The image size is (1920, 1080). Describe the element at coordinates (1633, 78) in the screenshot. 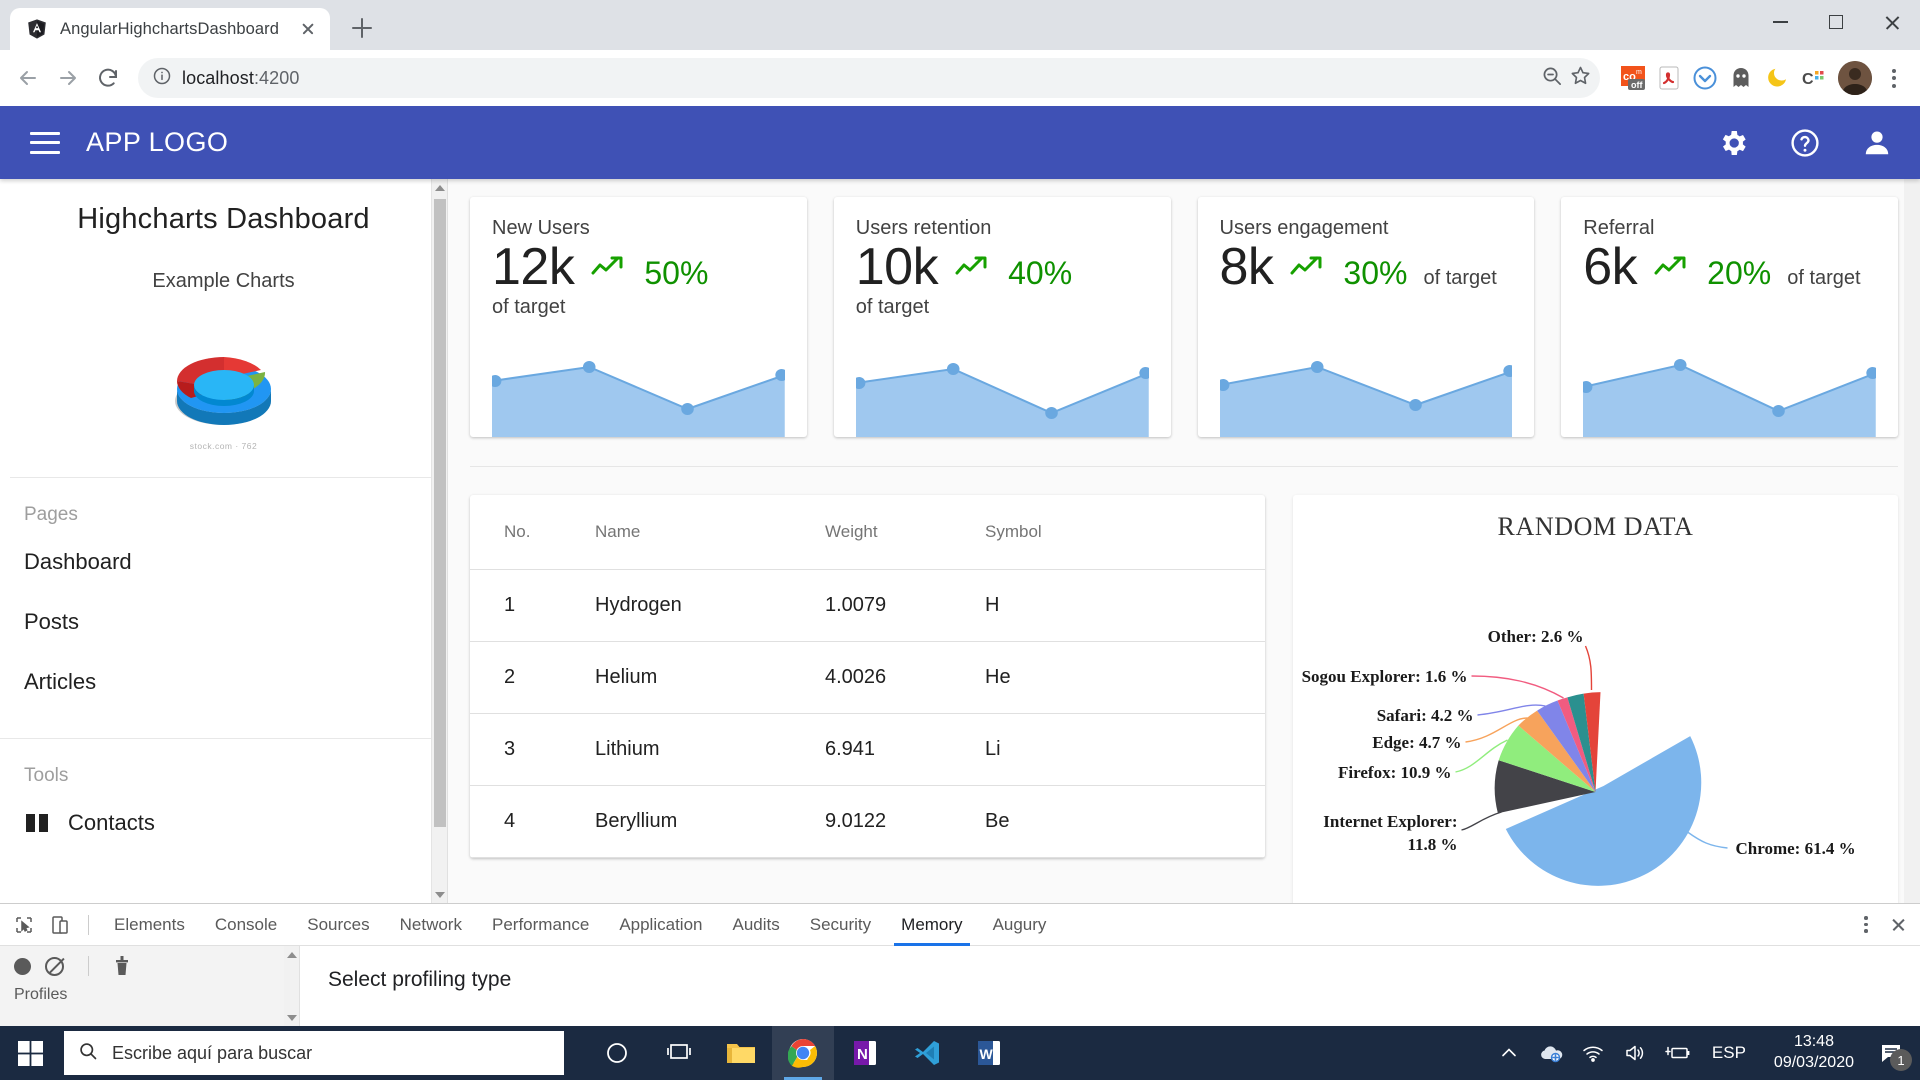

I see `colorzilla-icon: co m off` at that location.